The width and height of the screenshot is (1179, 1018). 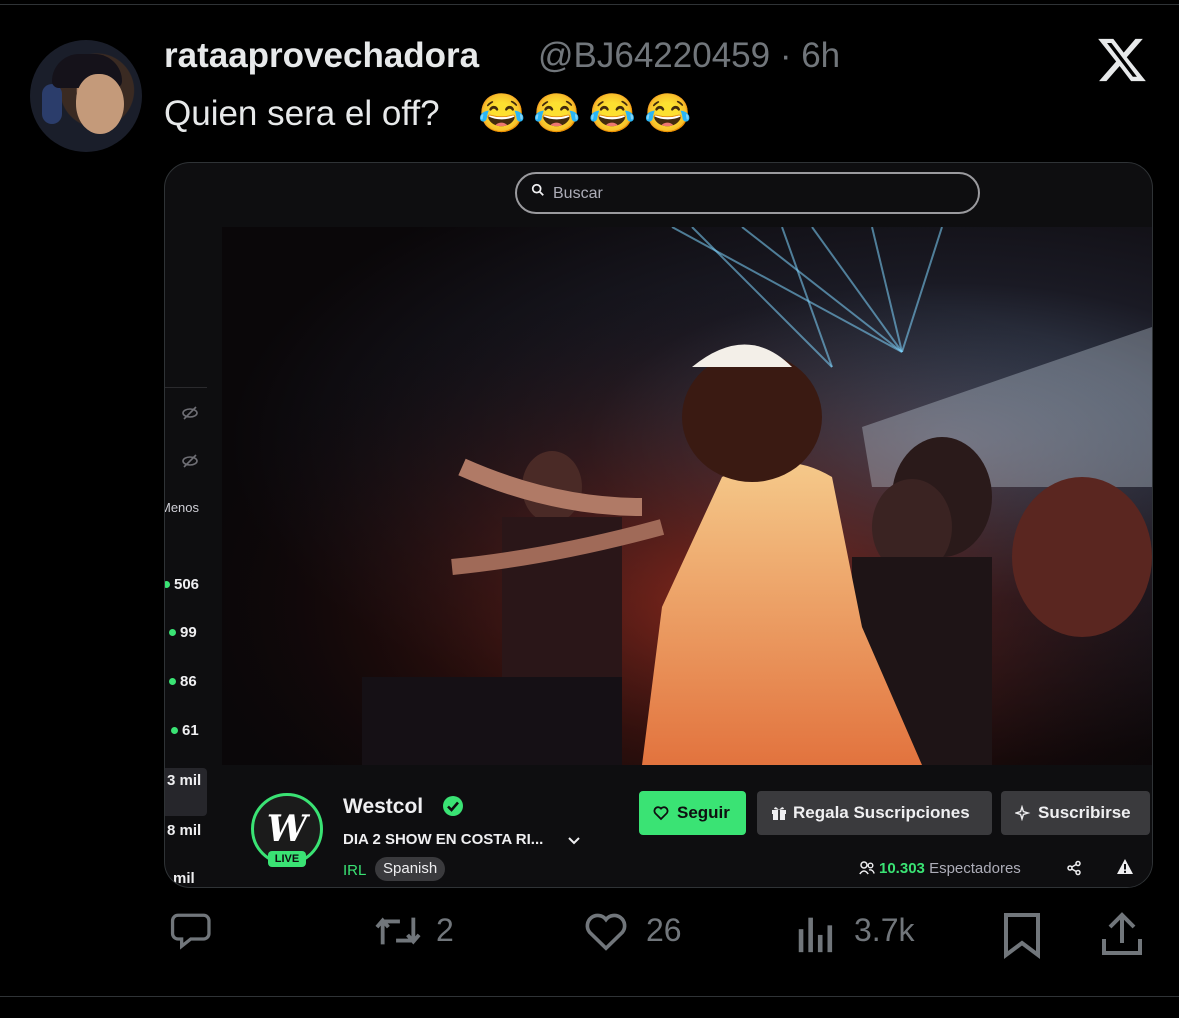 What do you see at coordinates (1084, 812) in the screenshot?
I see `subscribe-label: Suscribirse` at bounding box center [1084, 812].